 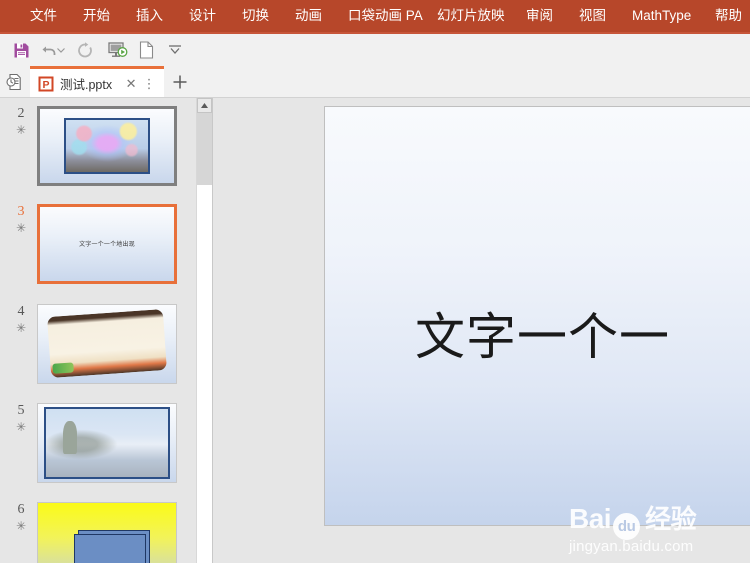 I want to click on ribbon-tab-view: 视图, so click(x=592, y=16).